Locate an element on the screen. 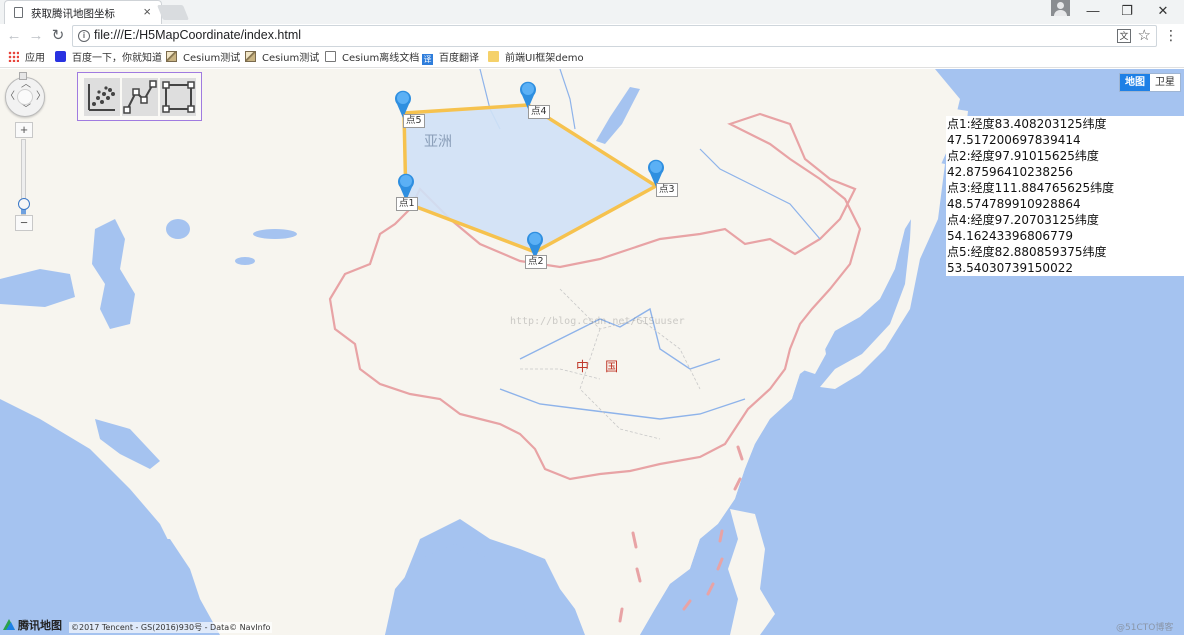 The image size is (1184, 635). marker-label: 点4 is located at coordinates (539, 112).